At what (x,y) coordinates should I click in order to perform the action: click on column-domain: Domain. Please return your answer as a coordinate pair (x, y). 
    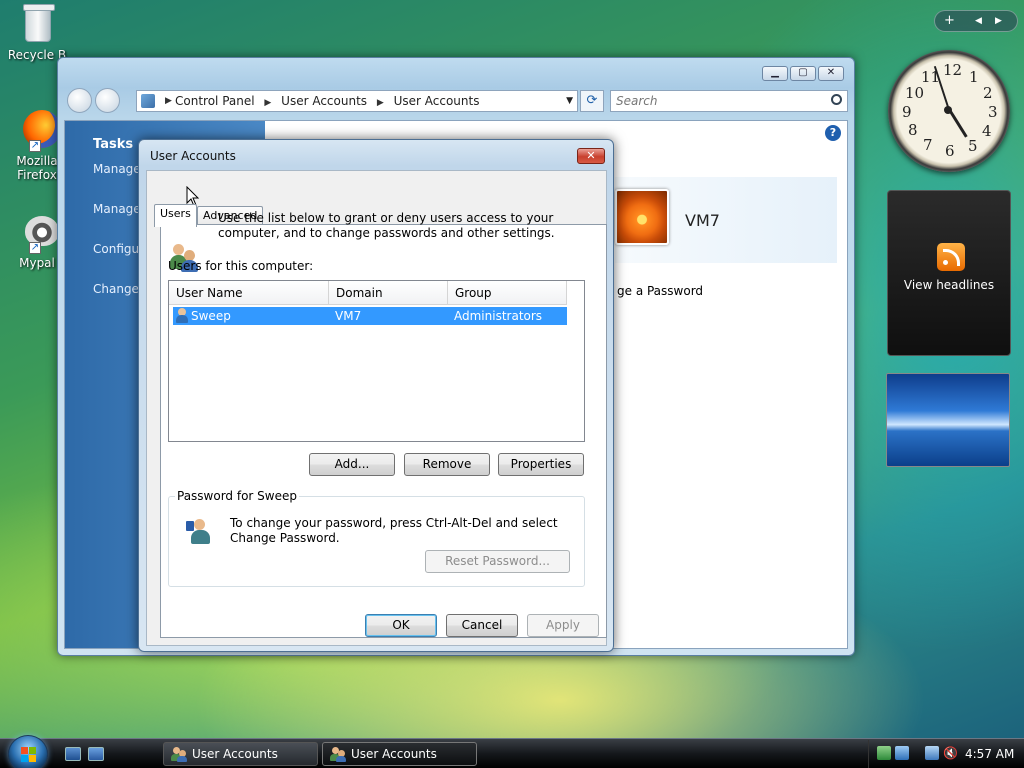
    Looking at the image, I should click on (388, 293).